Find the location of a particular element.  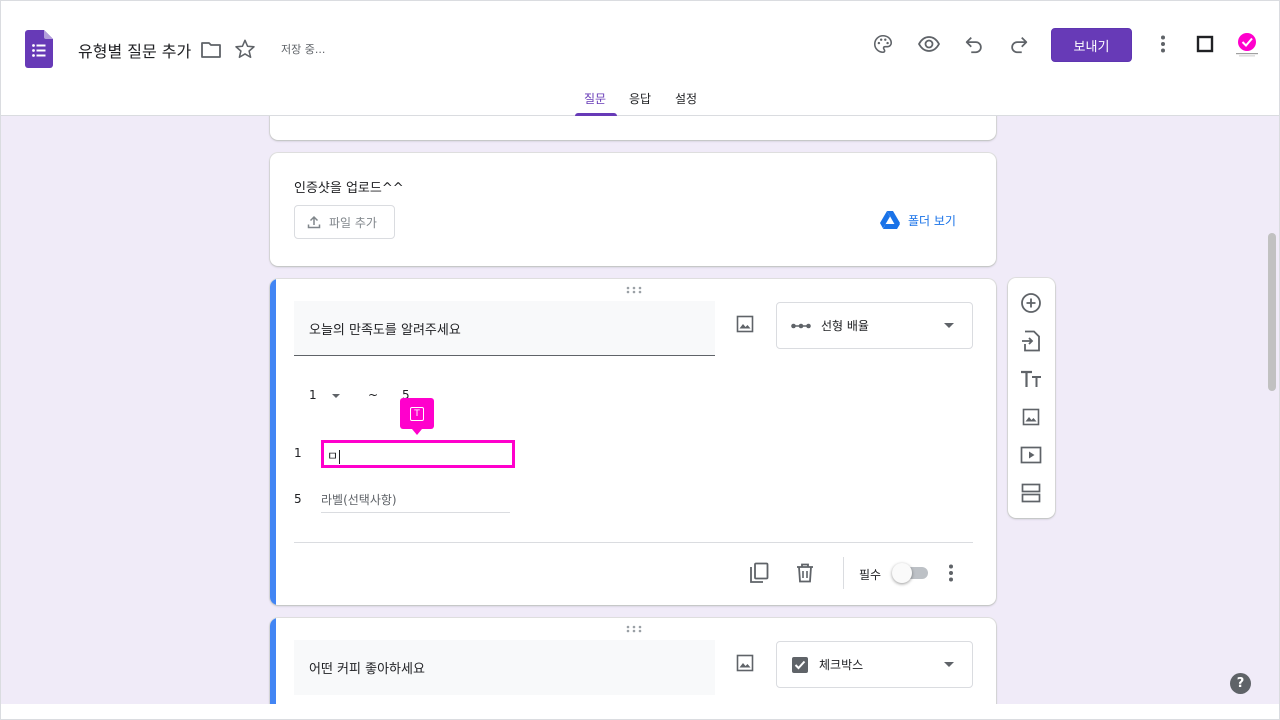

card-footer-divider is located at coordinates (633, 542).